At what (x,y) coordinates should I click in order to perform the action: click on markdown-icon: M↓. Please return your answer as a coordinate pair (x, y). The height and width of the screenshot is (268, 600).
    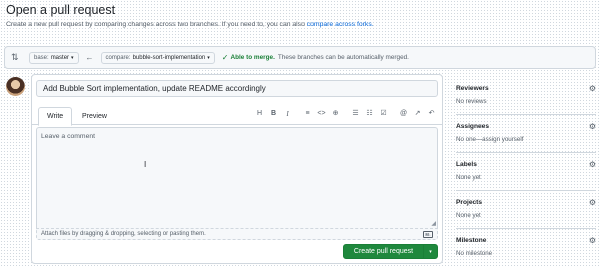
    Looking at the image, I should click on (428, 234).